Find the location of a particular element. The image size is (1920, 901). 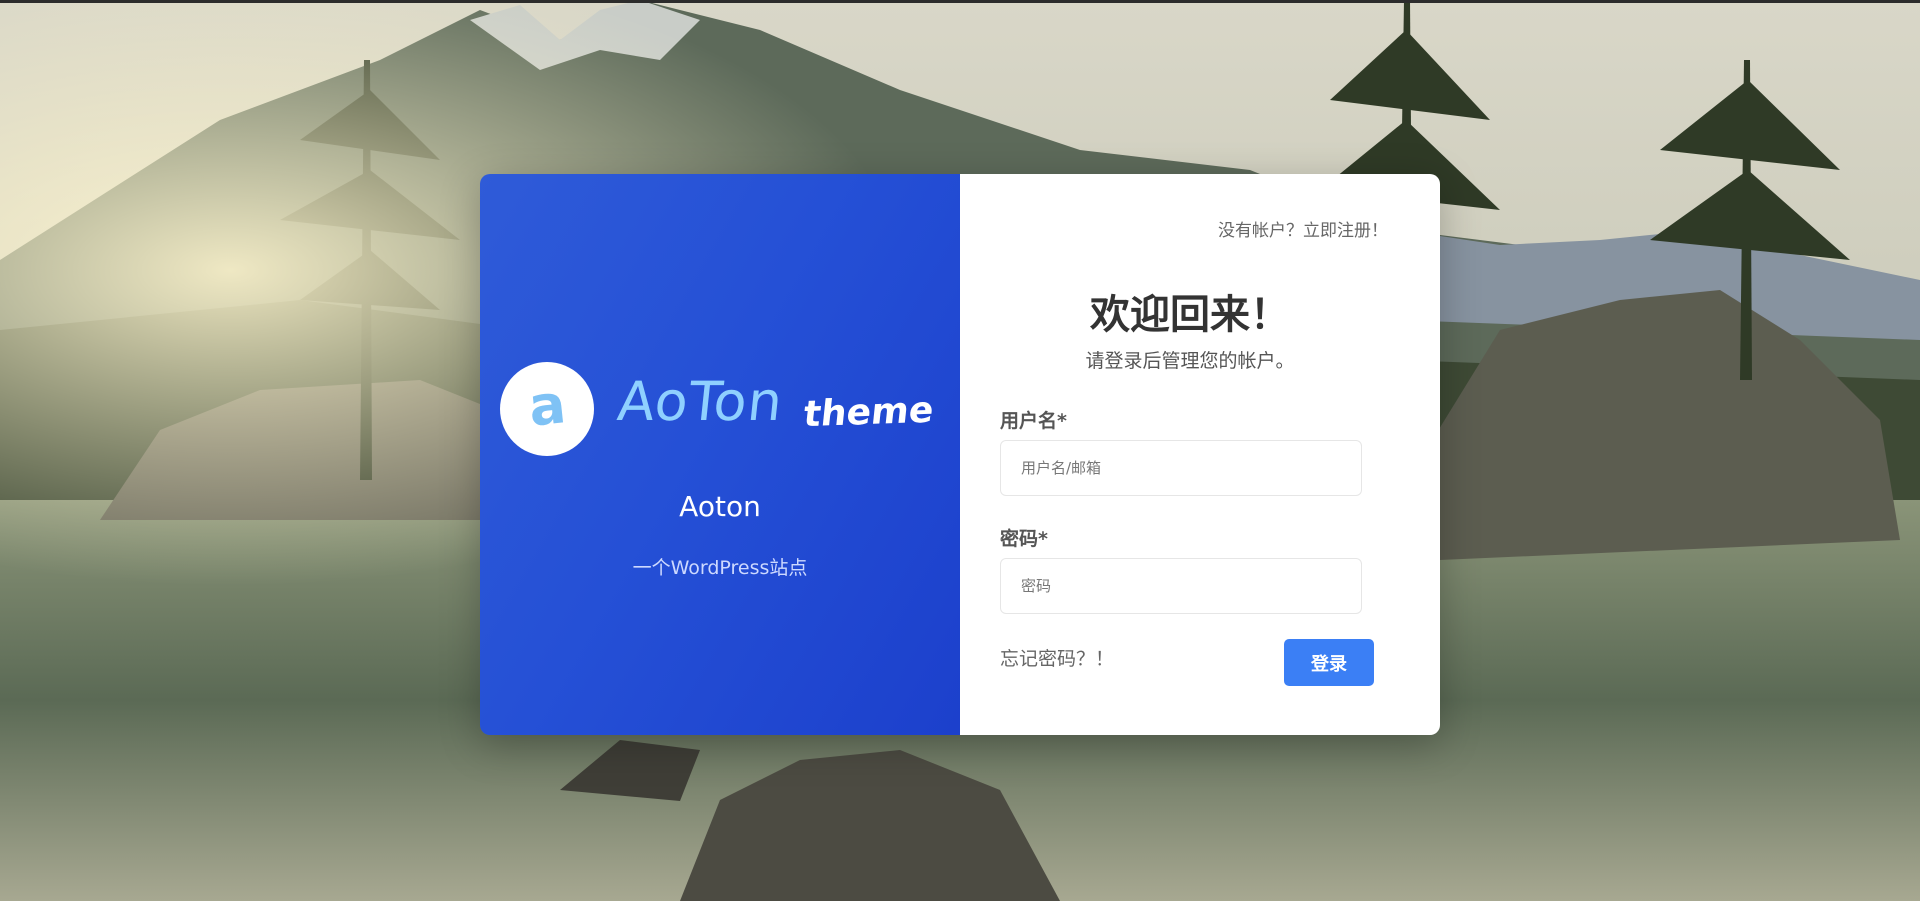

site-description: 一个WordPress站点 is located at coordinates (720, 568).